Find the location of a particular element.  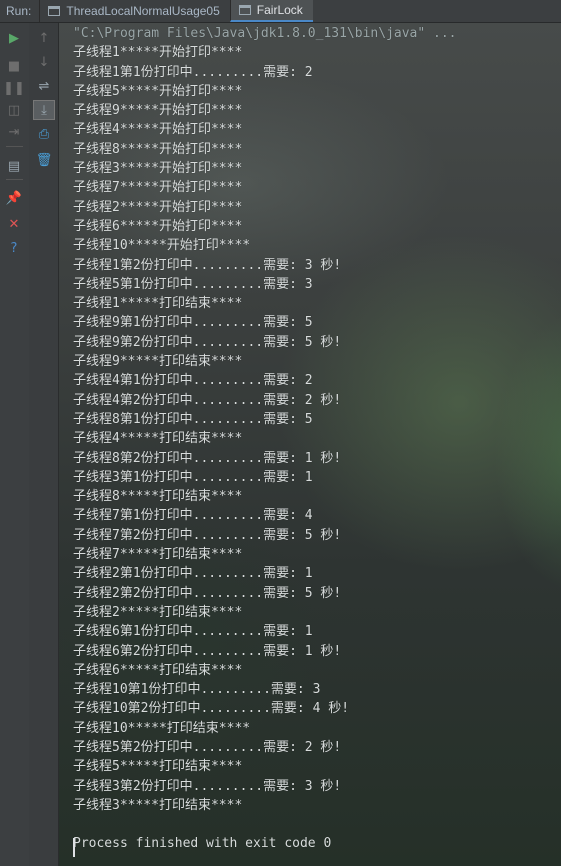

console-line: 子线程10第1份打印中.........需要: 3 is located at coordinates (197, 690).